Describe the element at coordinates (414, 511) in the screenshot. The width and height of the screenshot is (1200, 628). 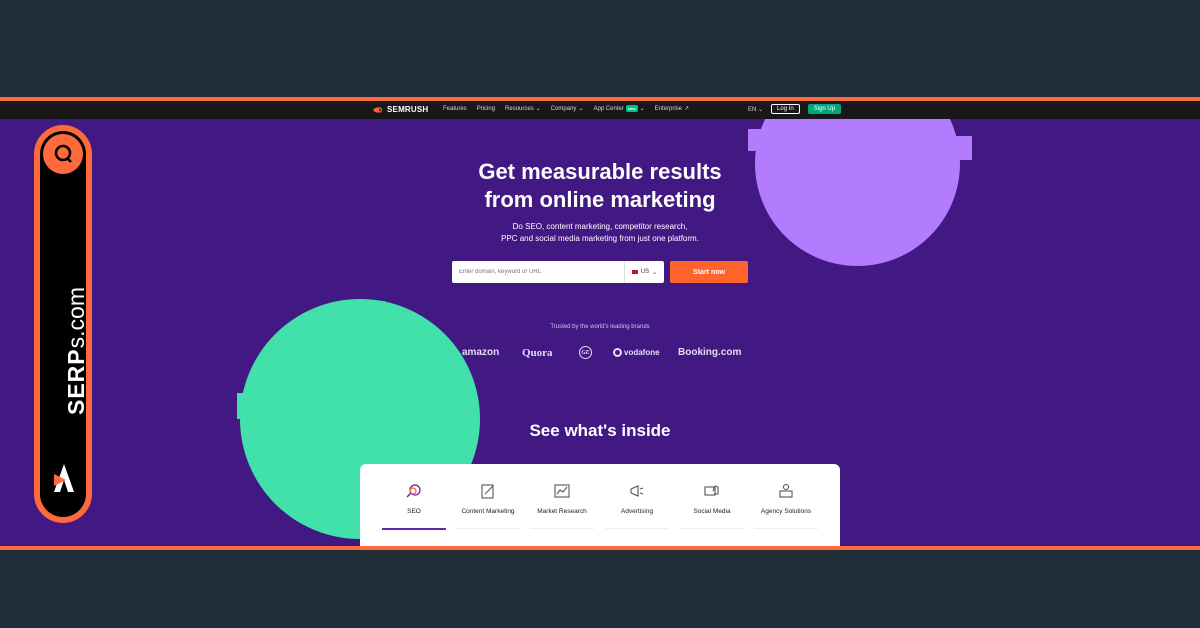
I see `tab-seo-label: SEO` at that location.